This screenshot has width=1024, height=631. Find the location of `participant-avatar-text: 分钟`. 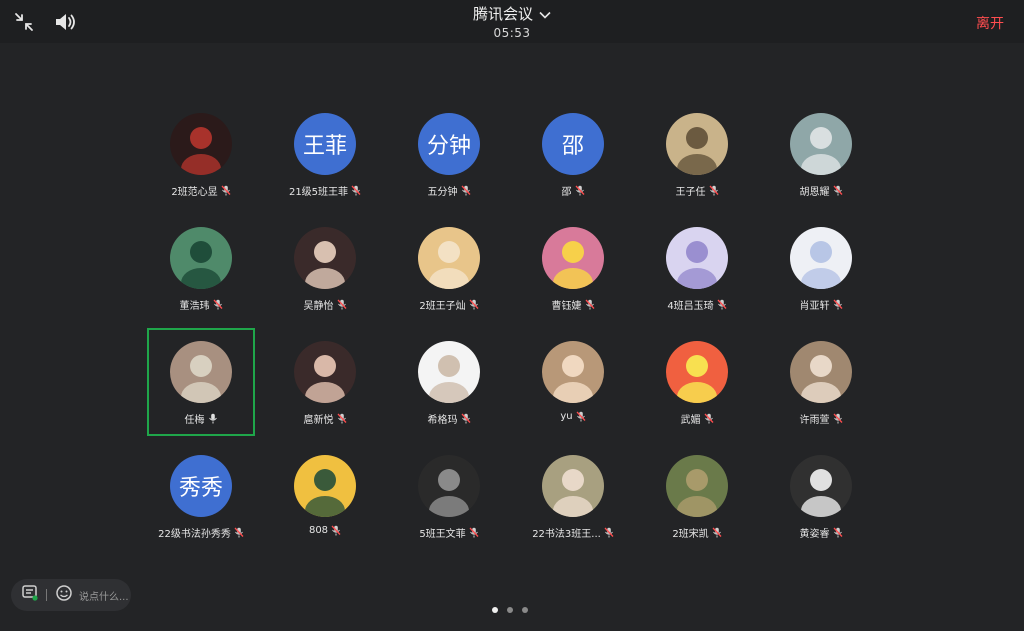

participant-avatar-text: 分钟 is located at coordinates (449, 144).